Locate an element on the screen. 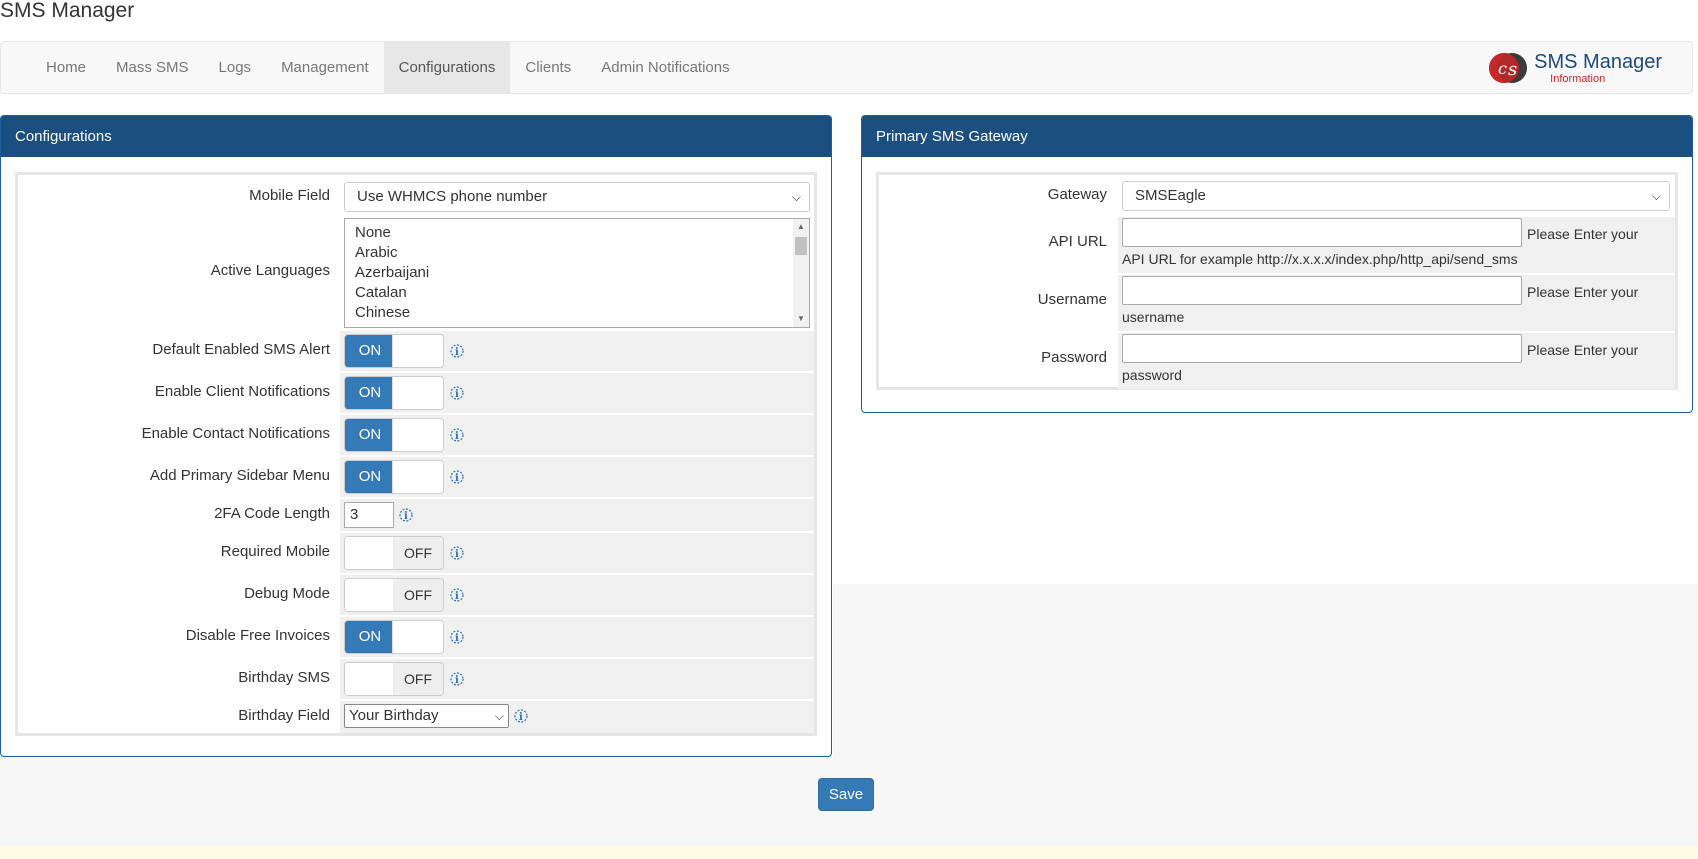 Image resolution: width=1698 pixels, height=859 pixels. required-mobile-label: Required Mobile is located at coordinates (275, 551).